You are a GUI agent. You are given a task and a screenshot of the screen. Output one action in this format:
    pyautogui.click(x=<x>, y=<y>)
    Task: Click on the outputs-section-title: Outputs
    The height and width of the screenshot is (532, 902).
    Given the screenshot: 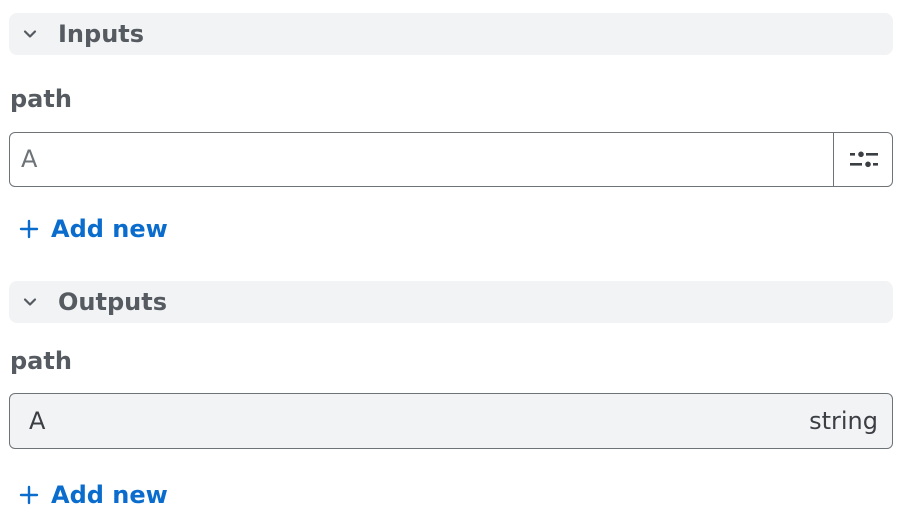 What is the action you would take?
    pyautogui.click(x=112, y=302)
    